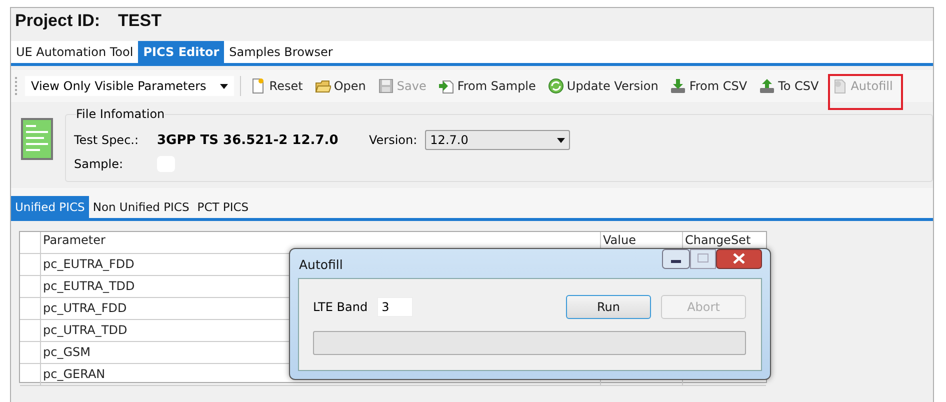 The image size is (946, 402). Describe the element at coordinates (50, 207) in the screenshot. I see `tab: Unified PICS` at that location.